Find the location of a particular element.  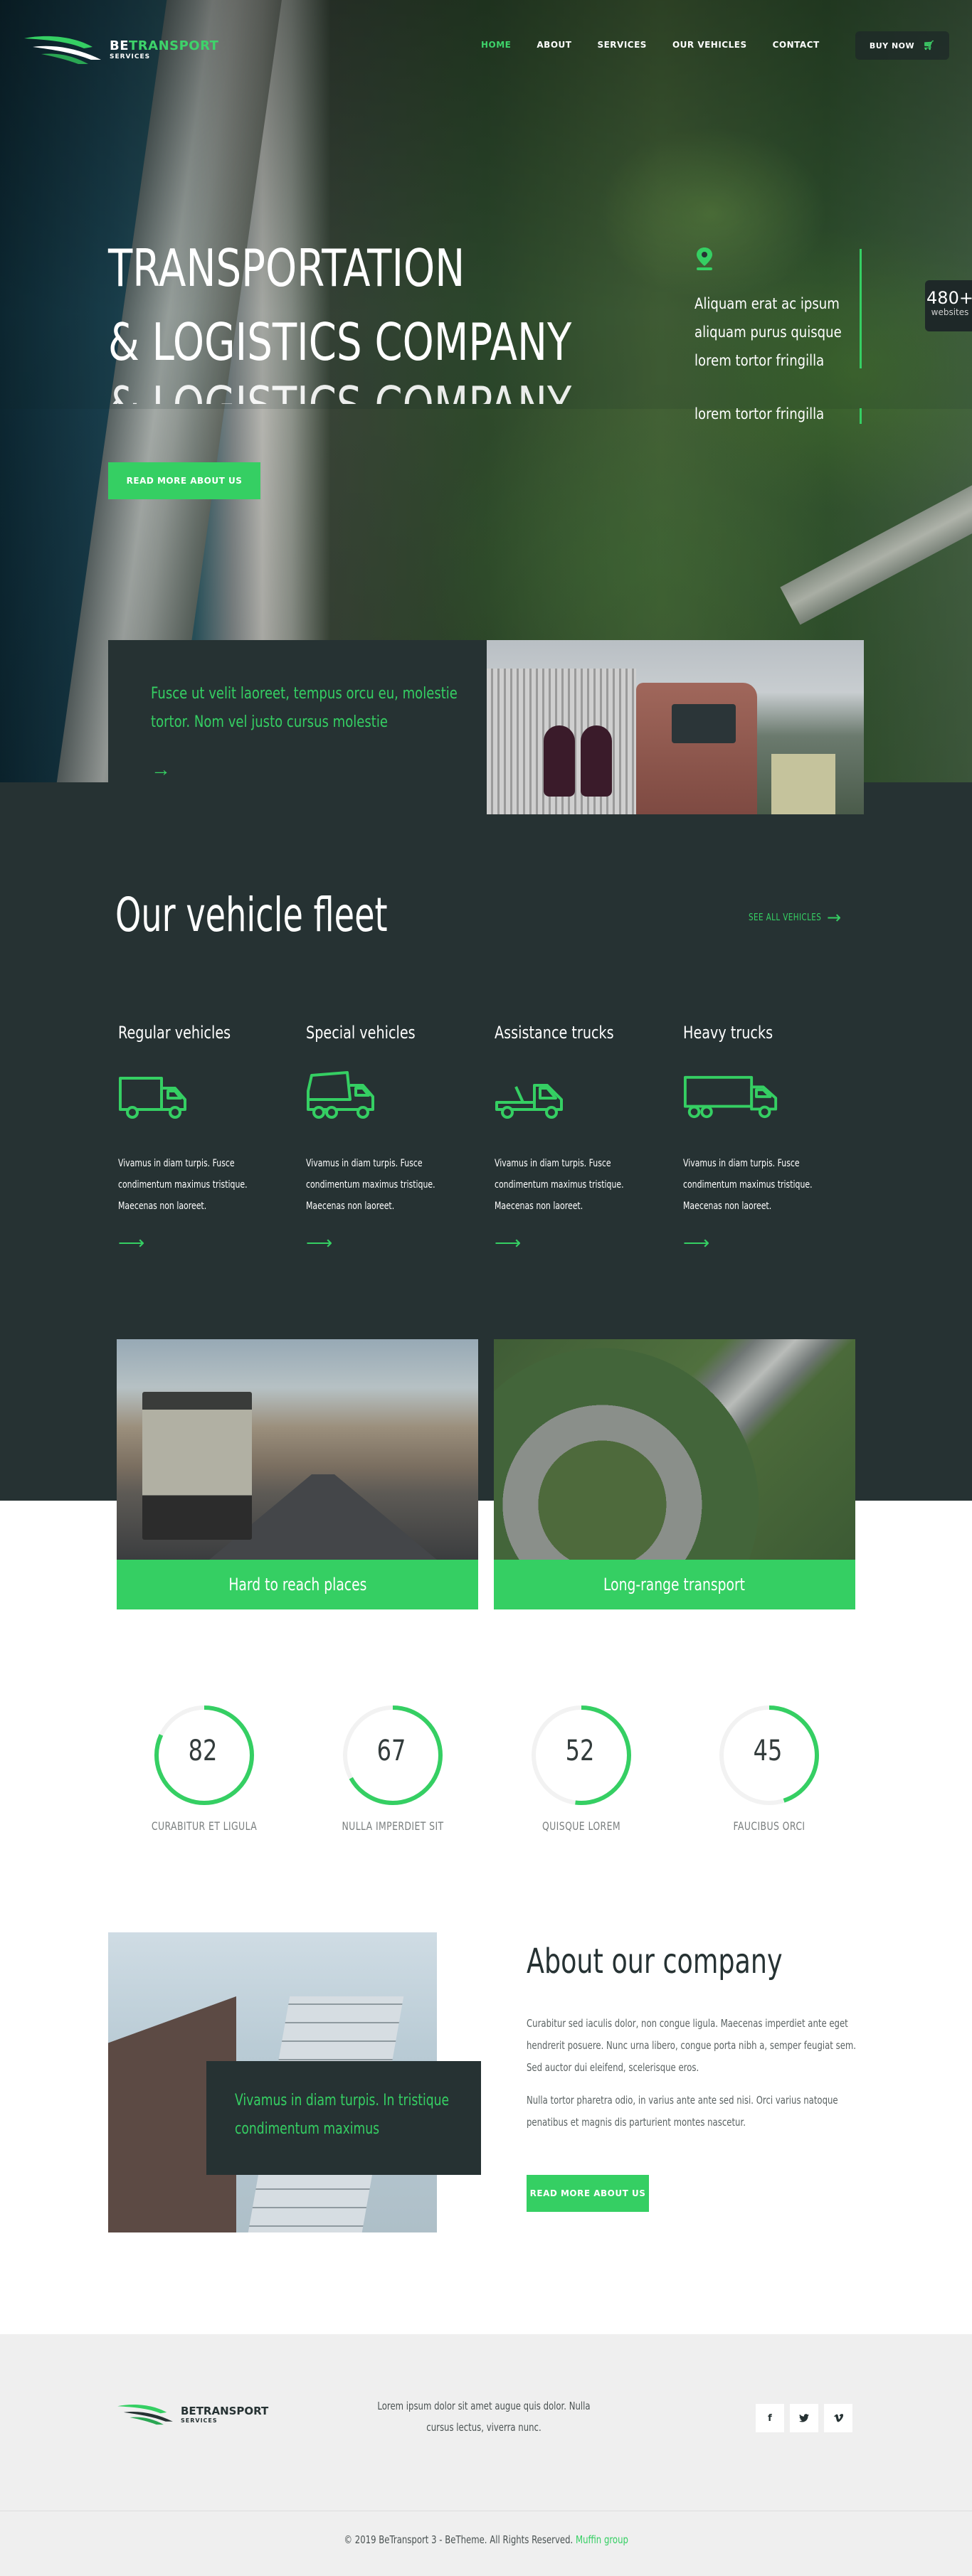

stat-value: 45 is located at coordinates (768, 1751).